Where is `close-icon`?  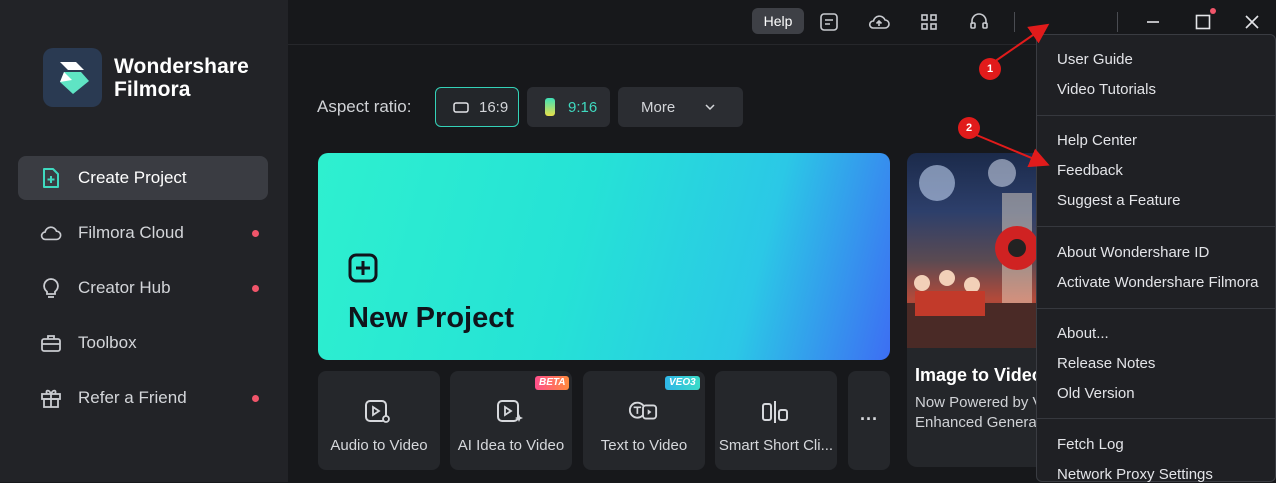 close-icon is located at coordinates (1252, 22).